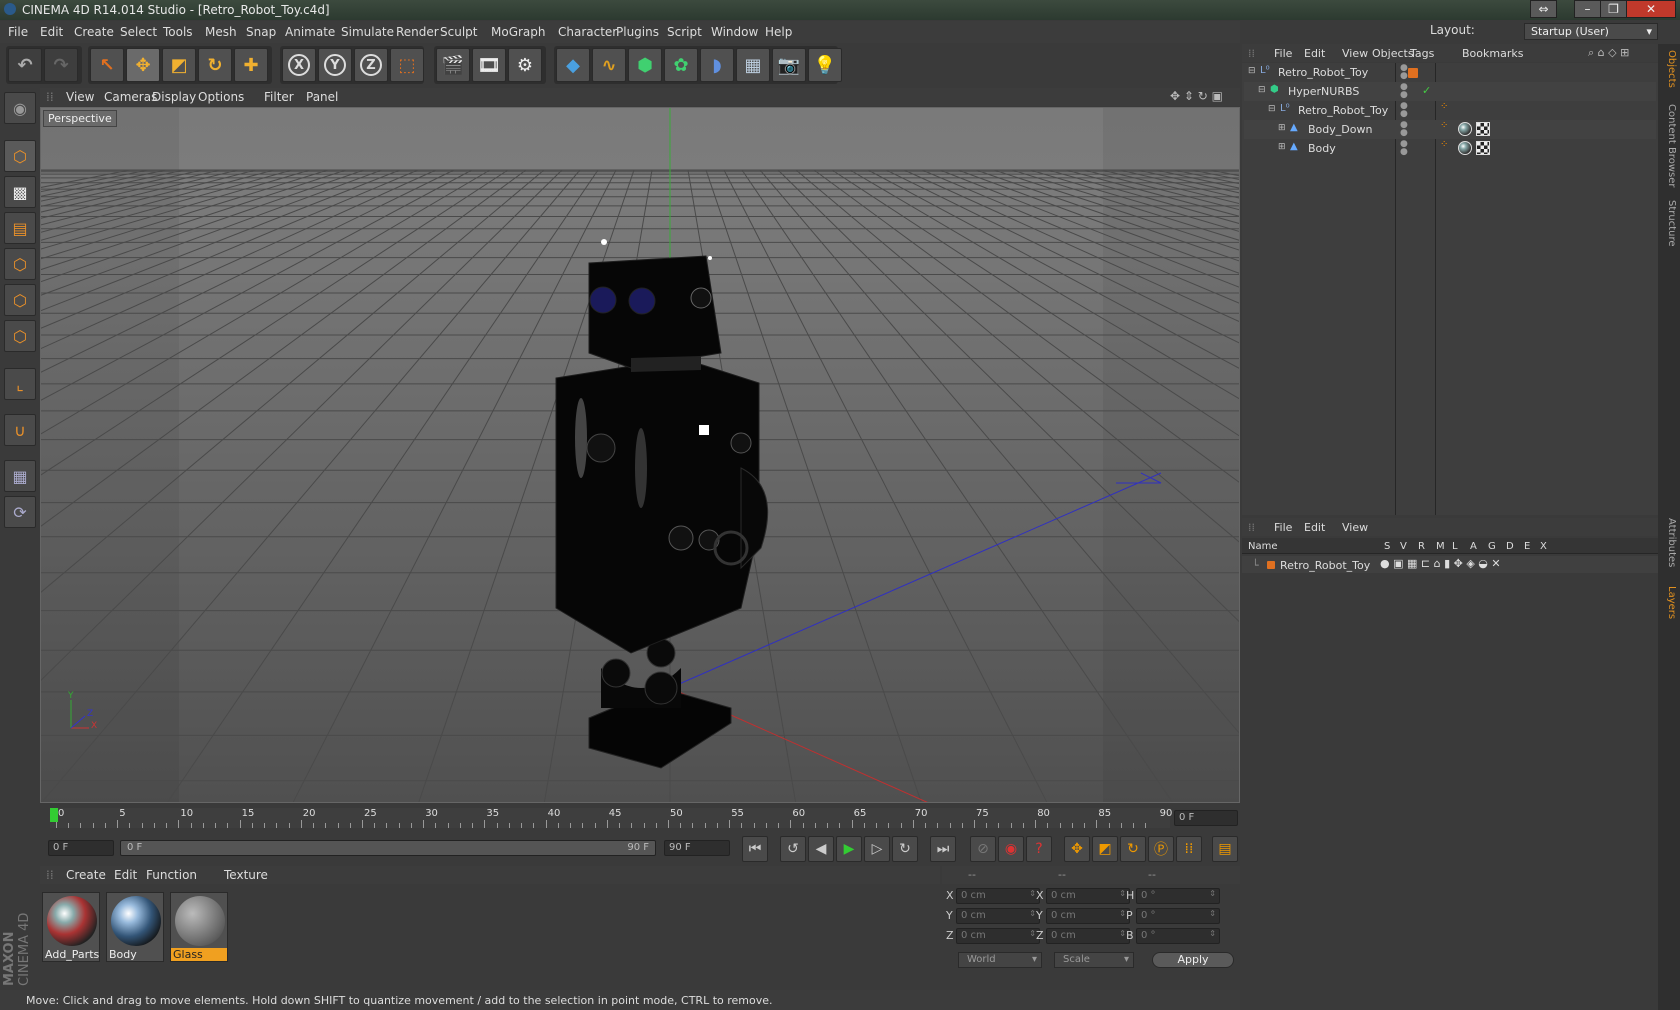 This screenshot has height=1010, width=1680. Describe the element at coordinates (1527, 546) in the screenshot. I see `layer-column-header: E` at that location.